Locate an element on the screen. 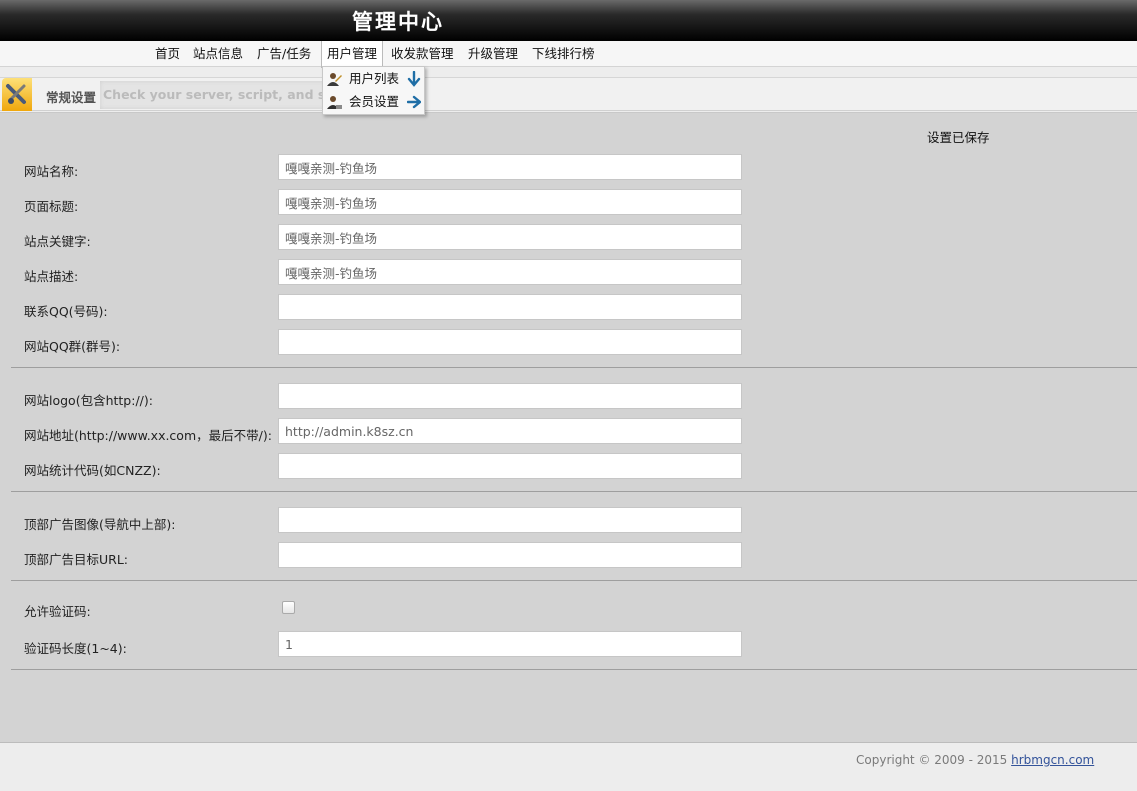 The width and height of the screenshot is (1137, 791). header-bar: 管理中心 is located at coordinates (568, 20).